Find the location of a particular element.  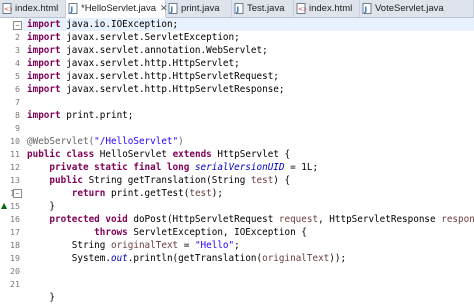

line-number: 6 is located at coordinates (10, 89).